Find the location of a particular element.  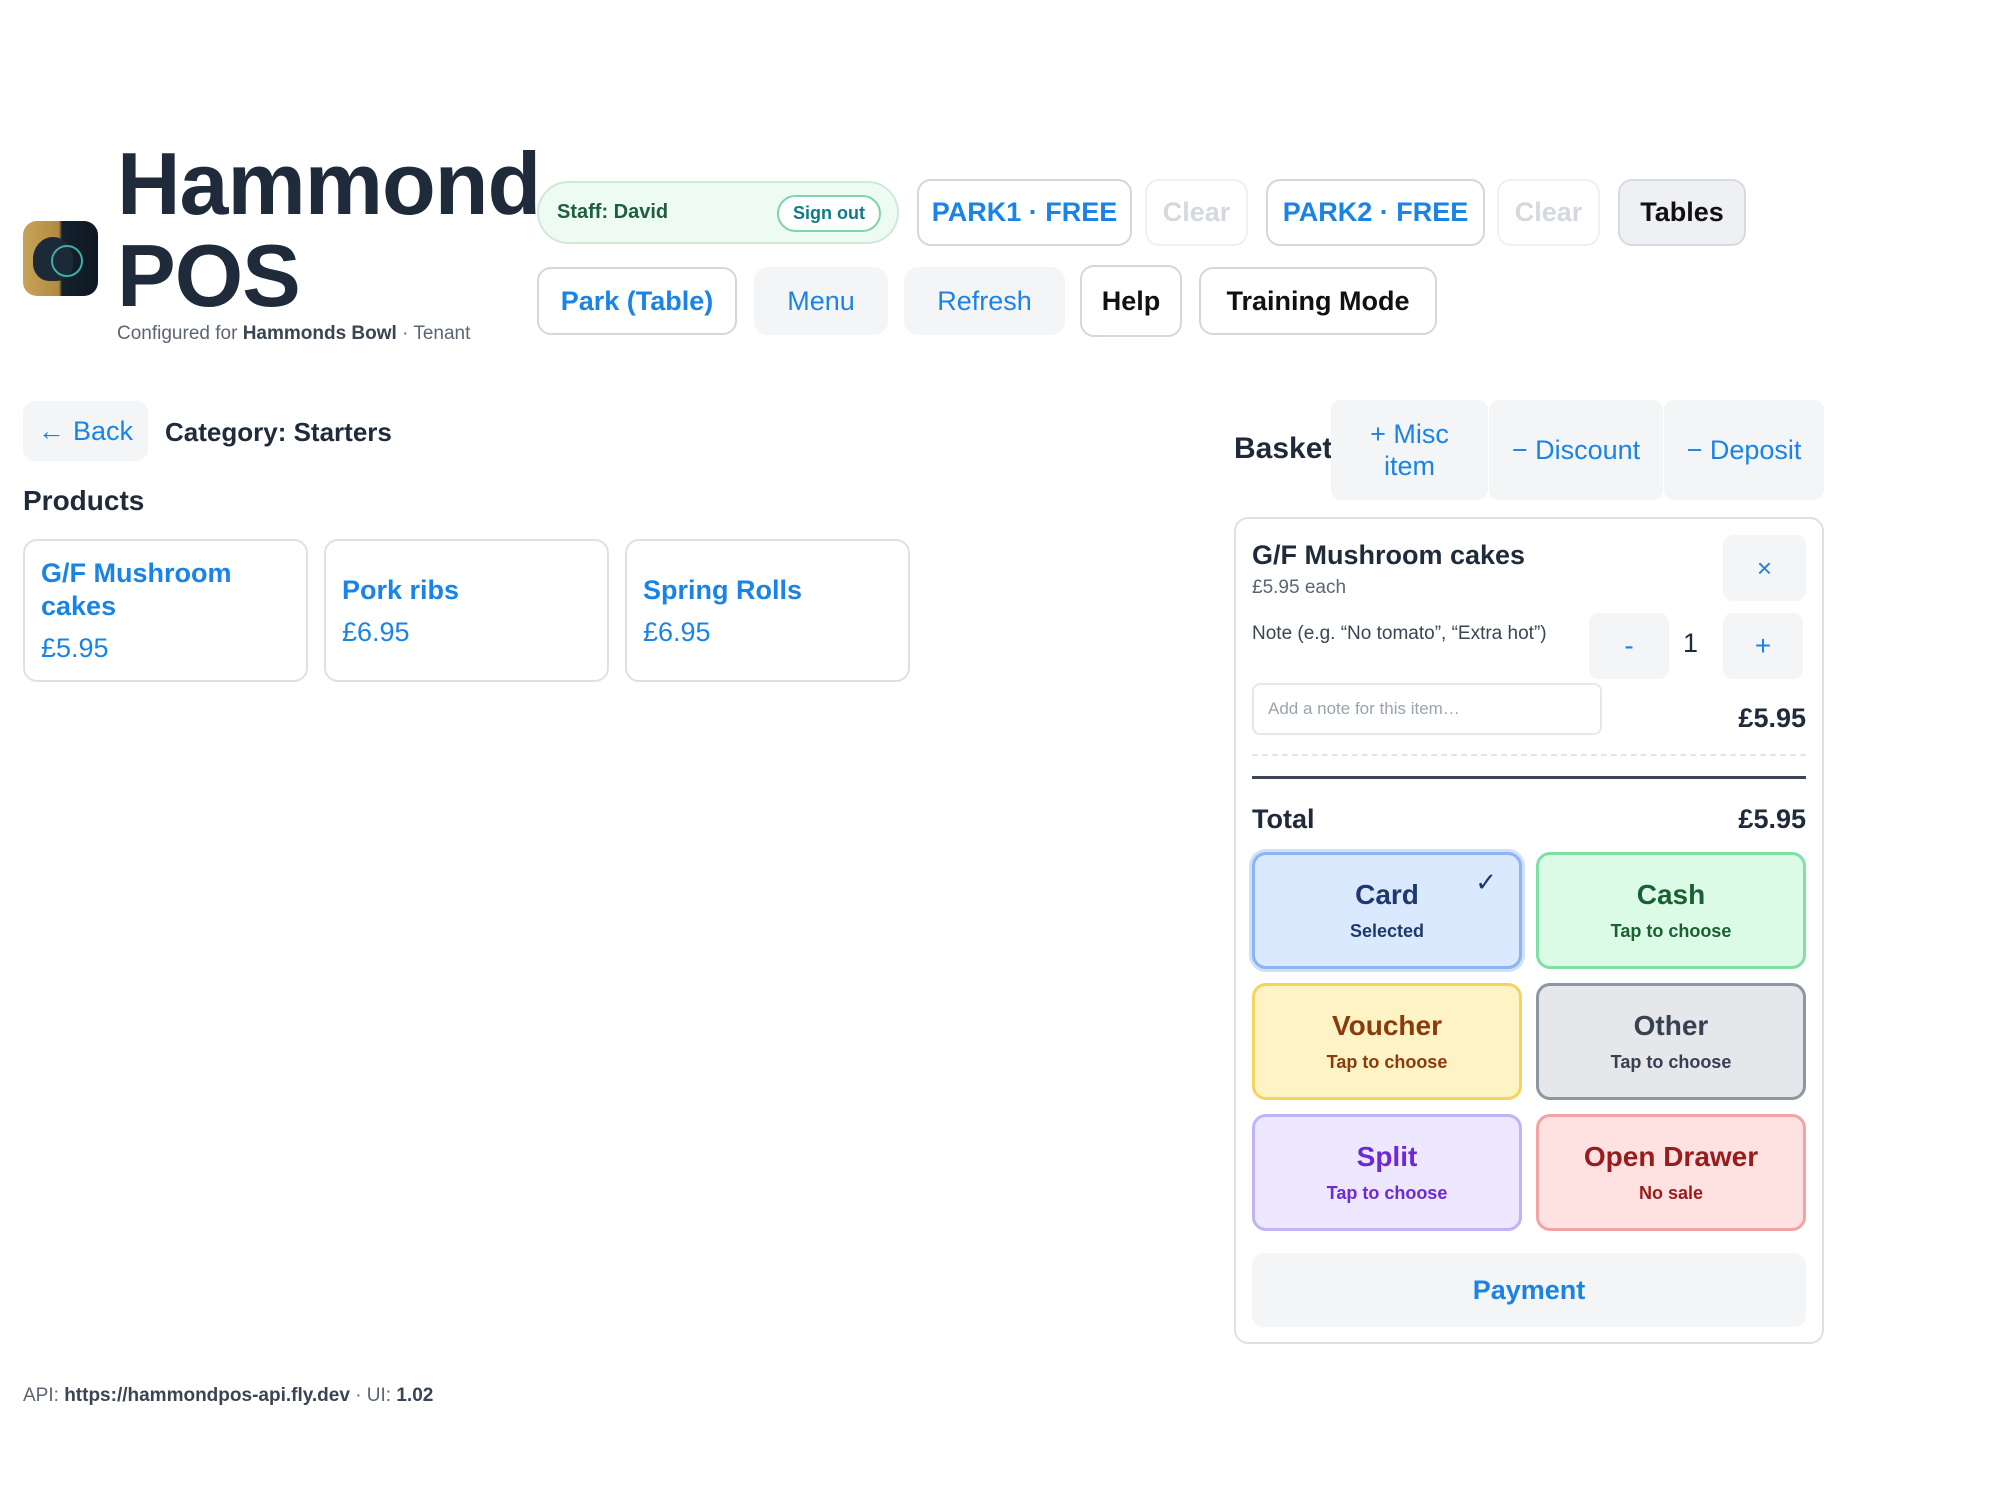

payment-option-title: Cash is located at coordinates (1671, 894).